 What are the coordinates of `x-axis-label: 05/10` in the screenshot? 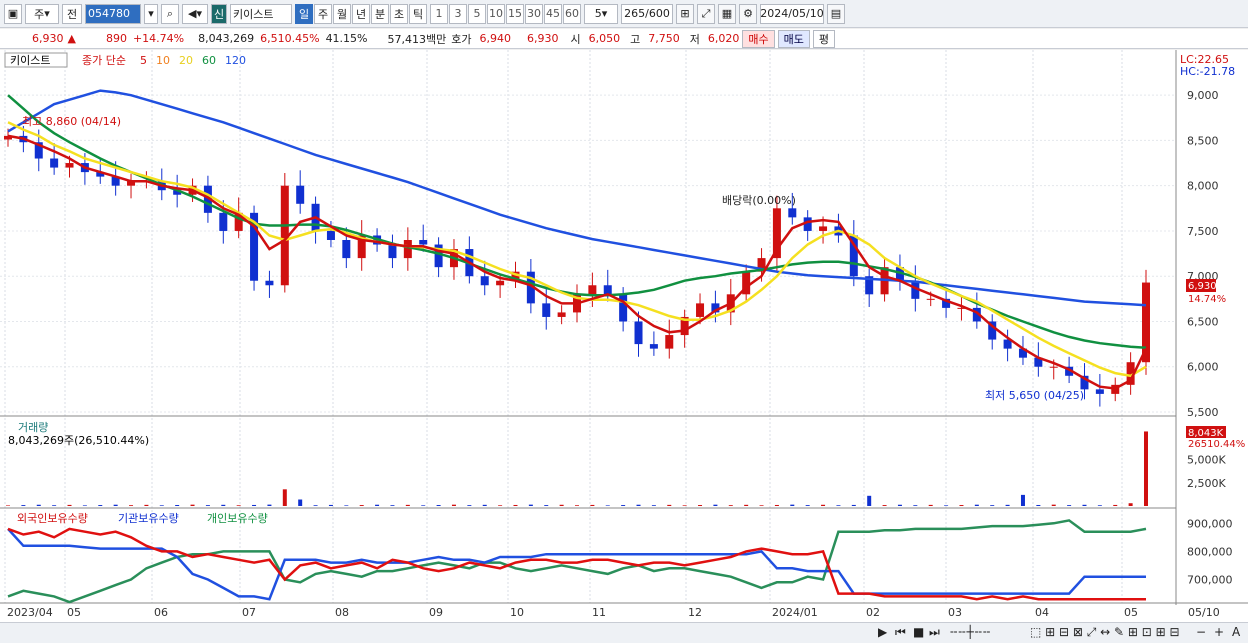 It's located at (1204, 612).